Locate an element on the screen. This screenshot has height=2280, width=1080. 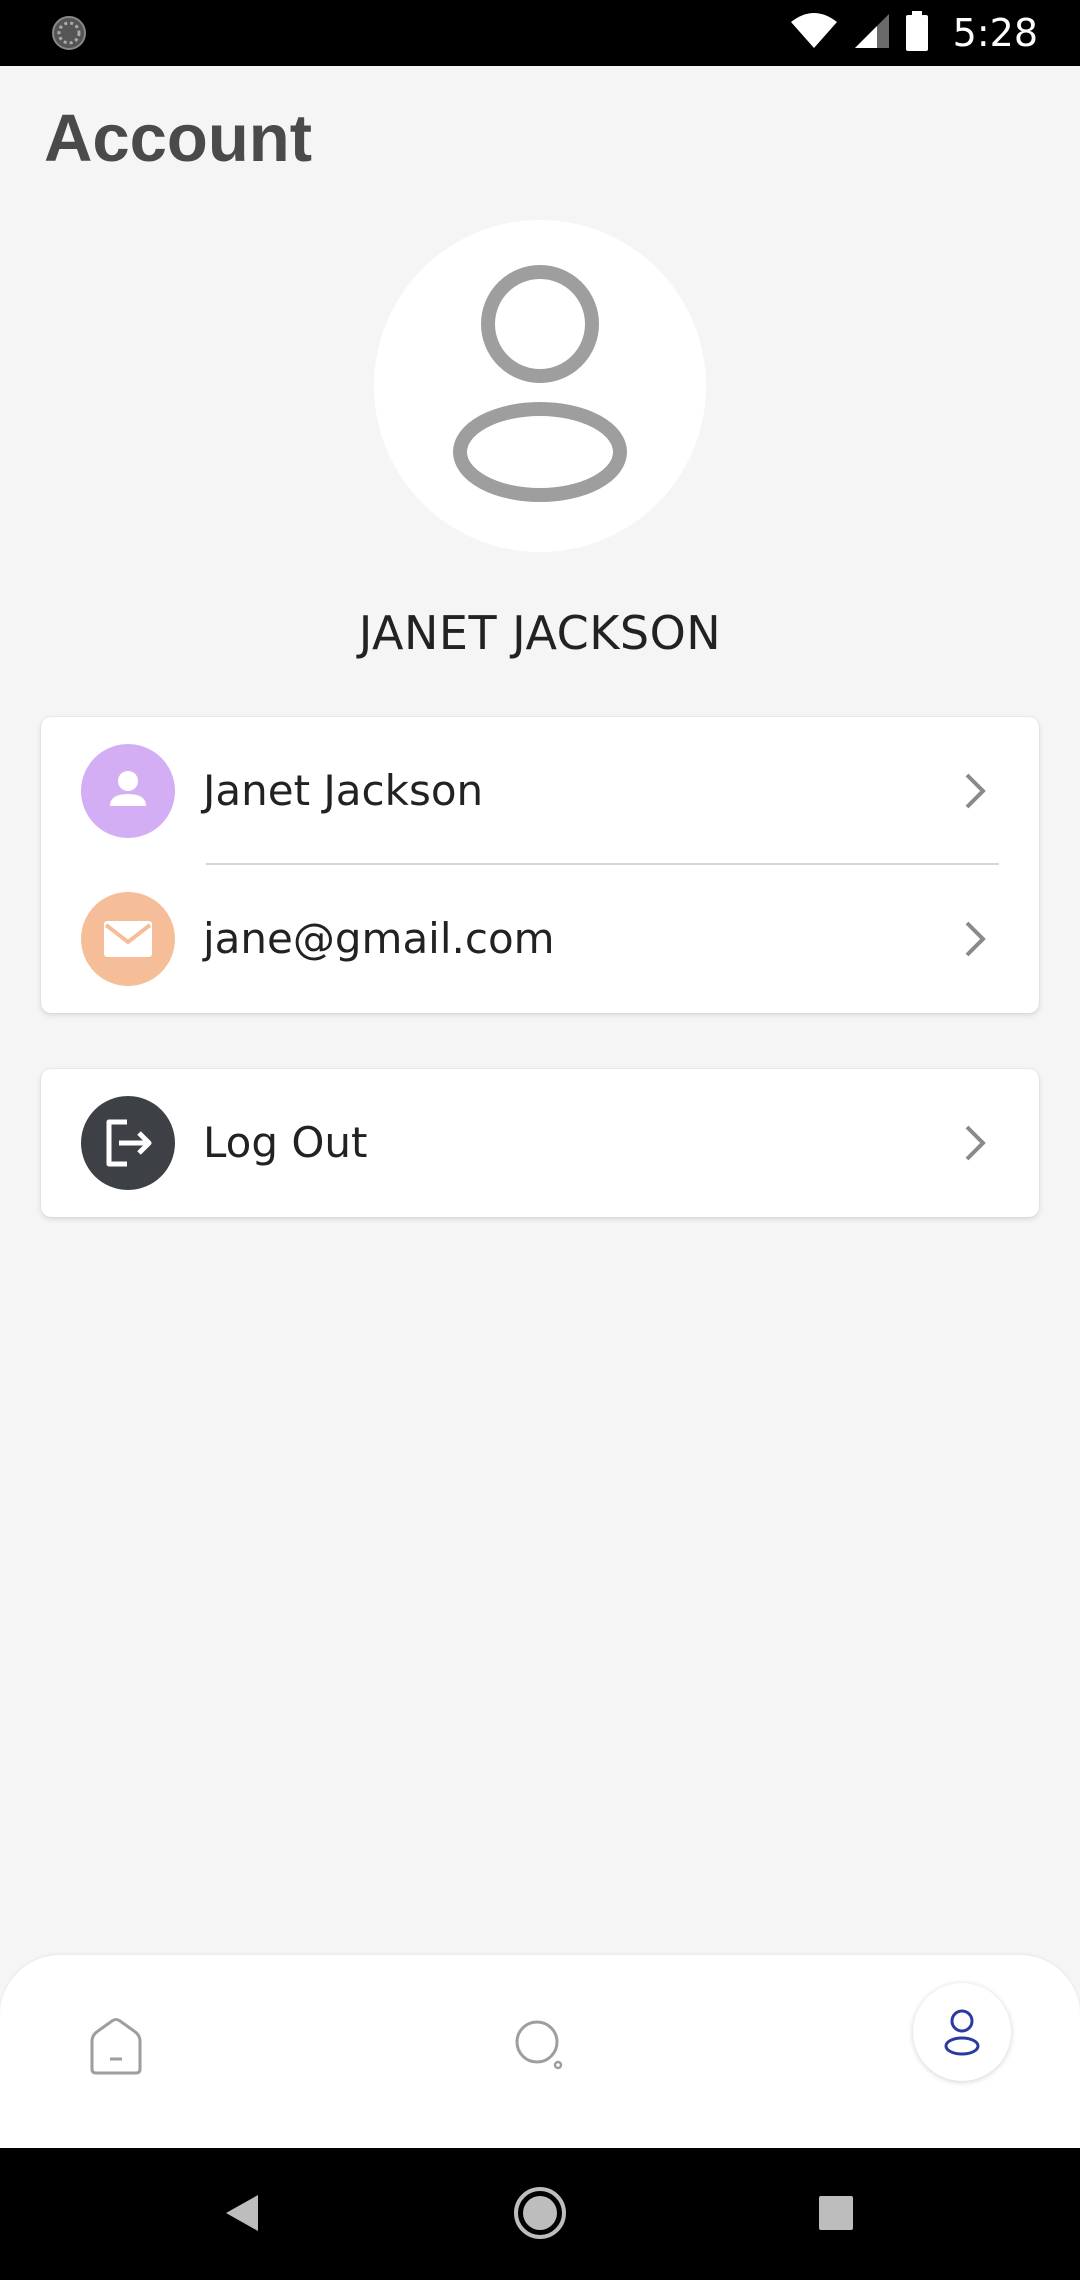
nav-home-button is located at coordinates (116, 2045).